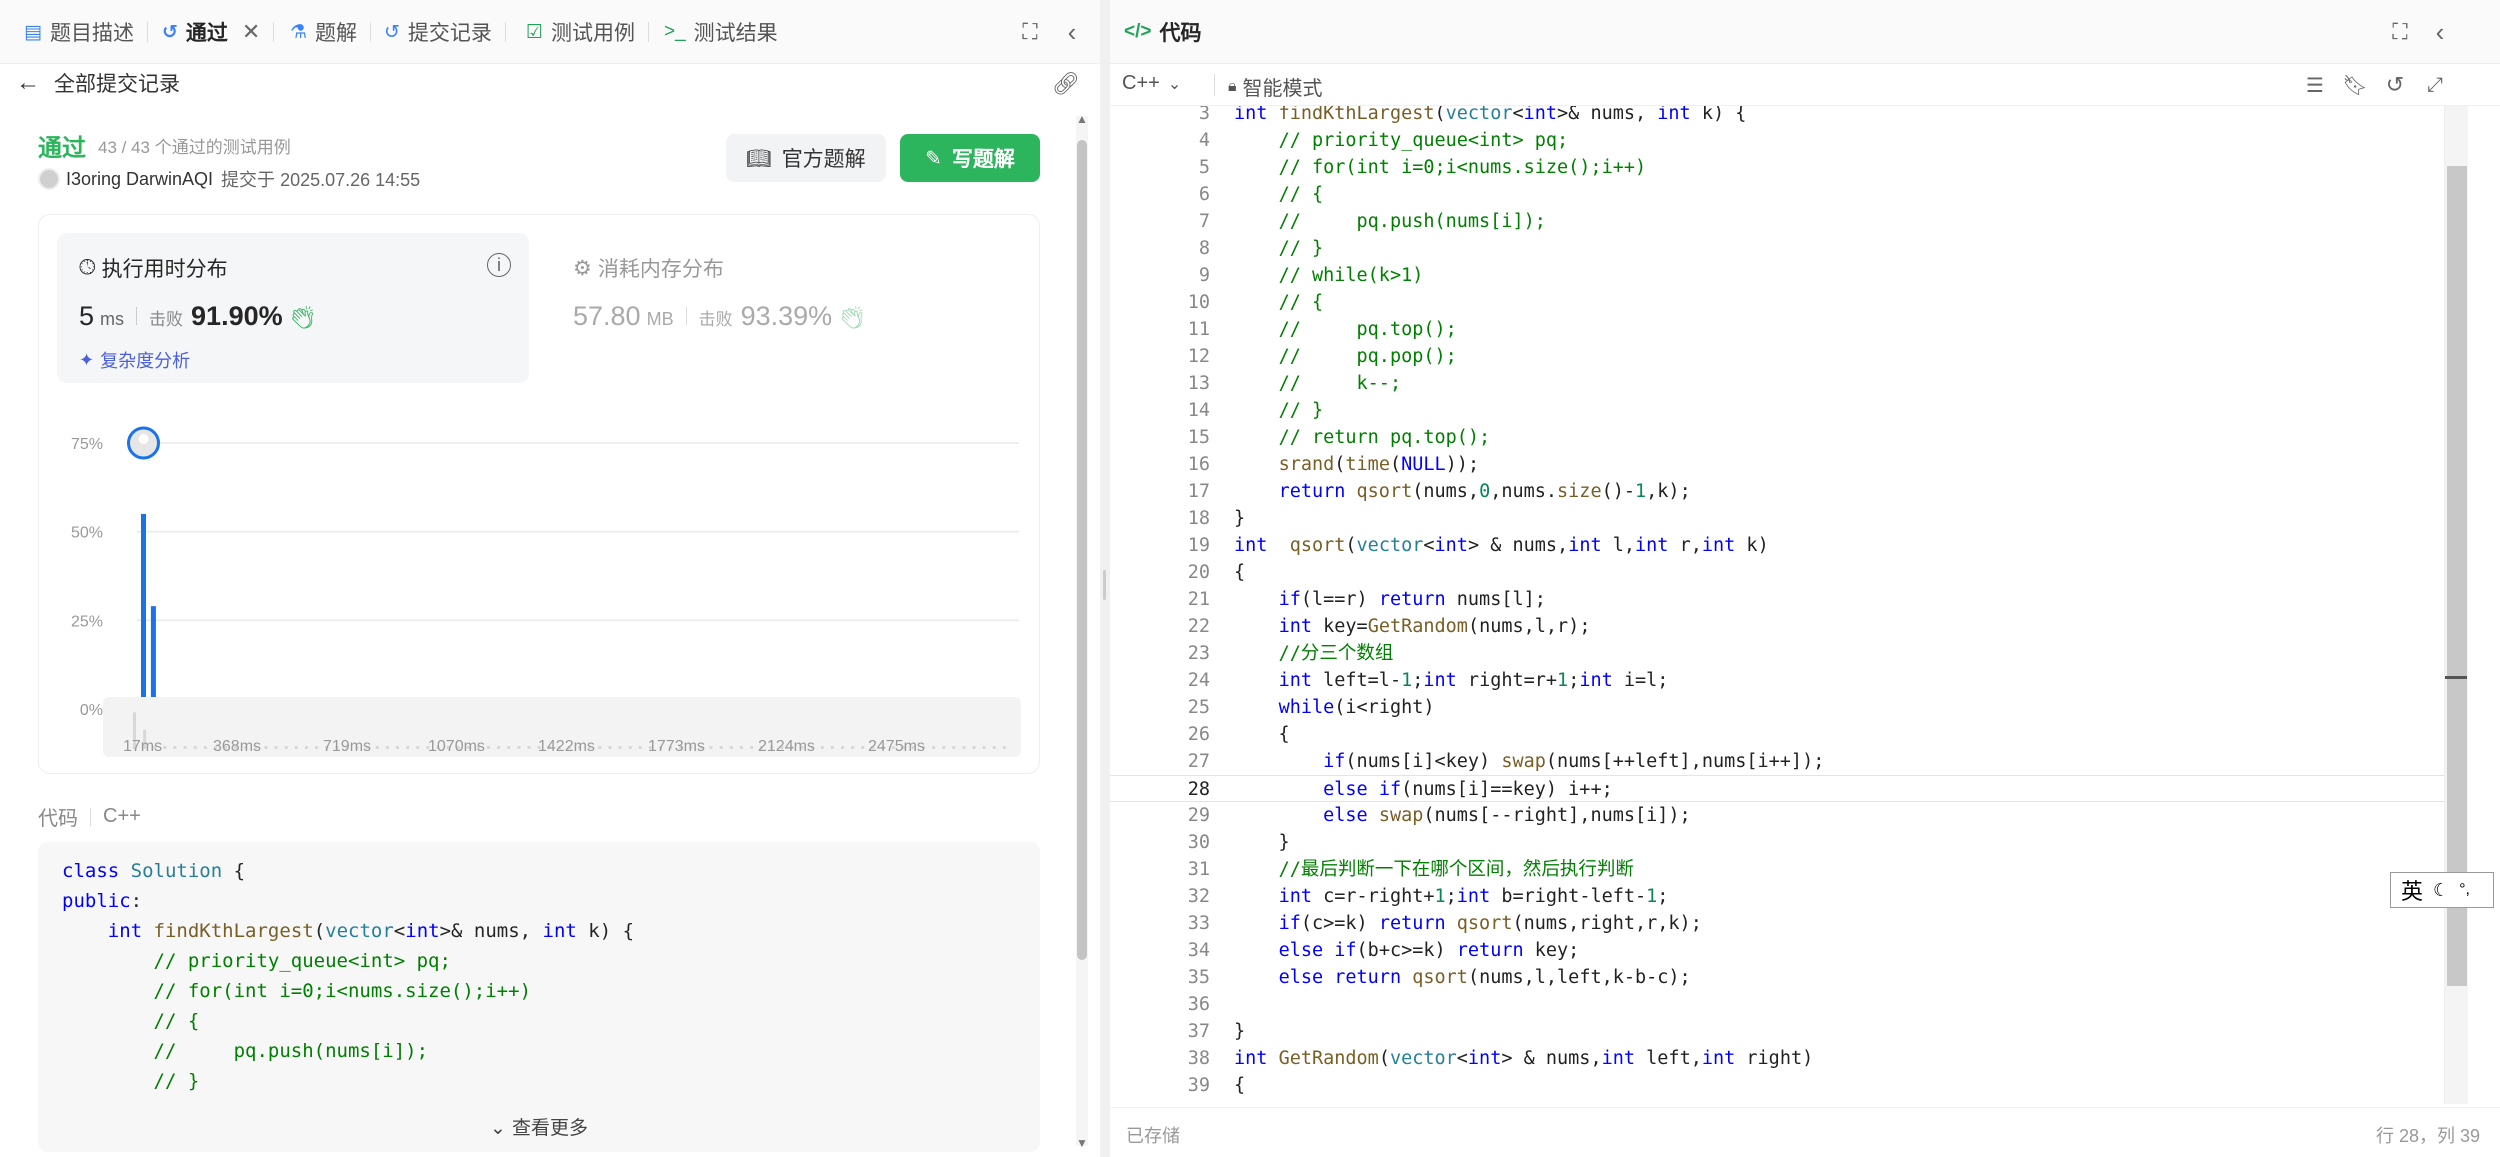 This screenshot has width=2500, height=1157. What do you see at coordinates (1777, 653) in the screenshot?
I see `code-line: 23 //分三个数组` at bounding box center [1777, 653].